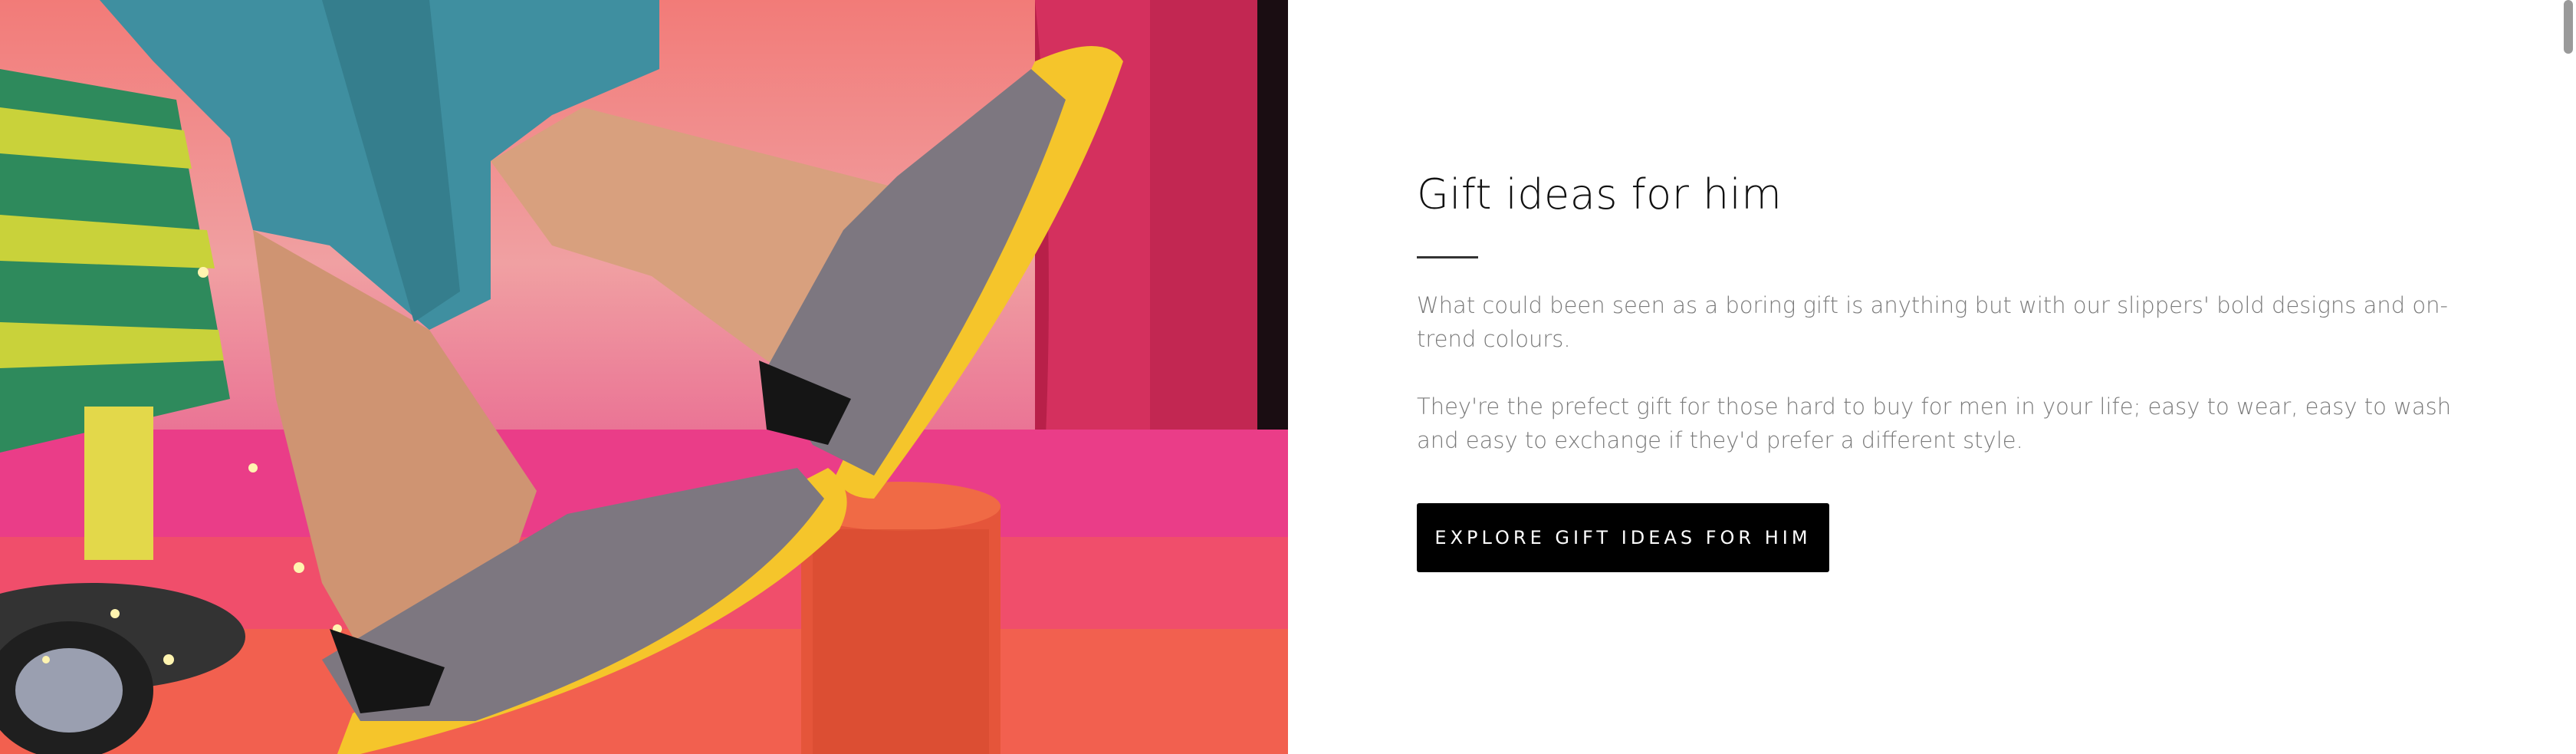  I want to click on section-heading: Gift ideas for him, so click(1600, 194).